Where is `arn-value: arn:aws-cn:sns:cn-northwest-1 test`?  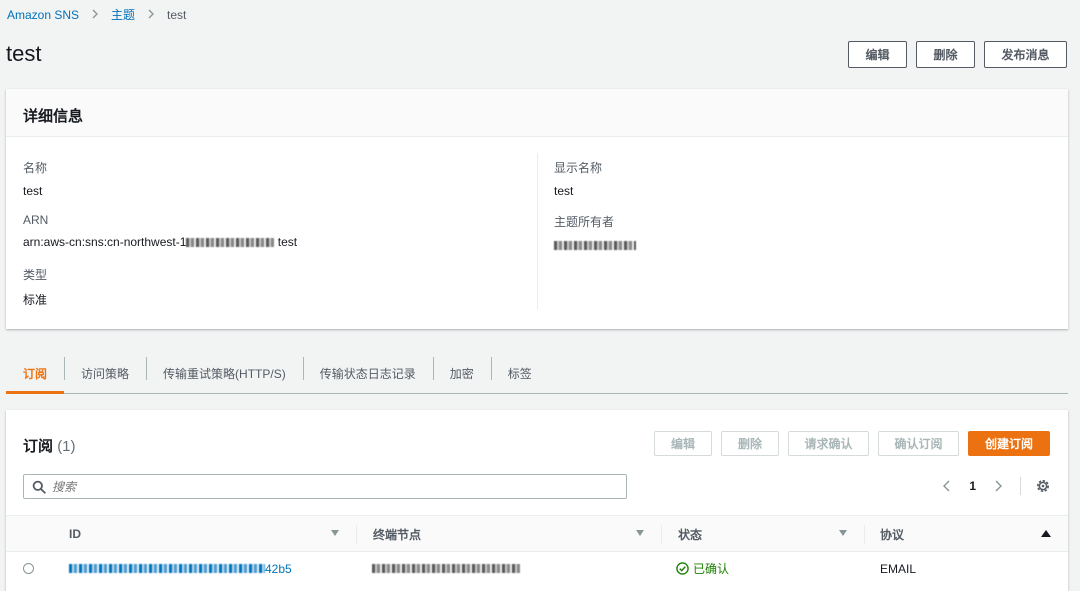 arn-value: arn:aws-cn:sns:cn-northwest-1 test is located at coordinates (160, 242).